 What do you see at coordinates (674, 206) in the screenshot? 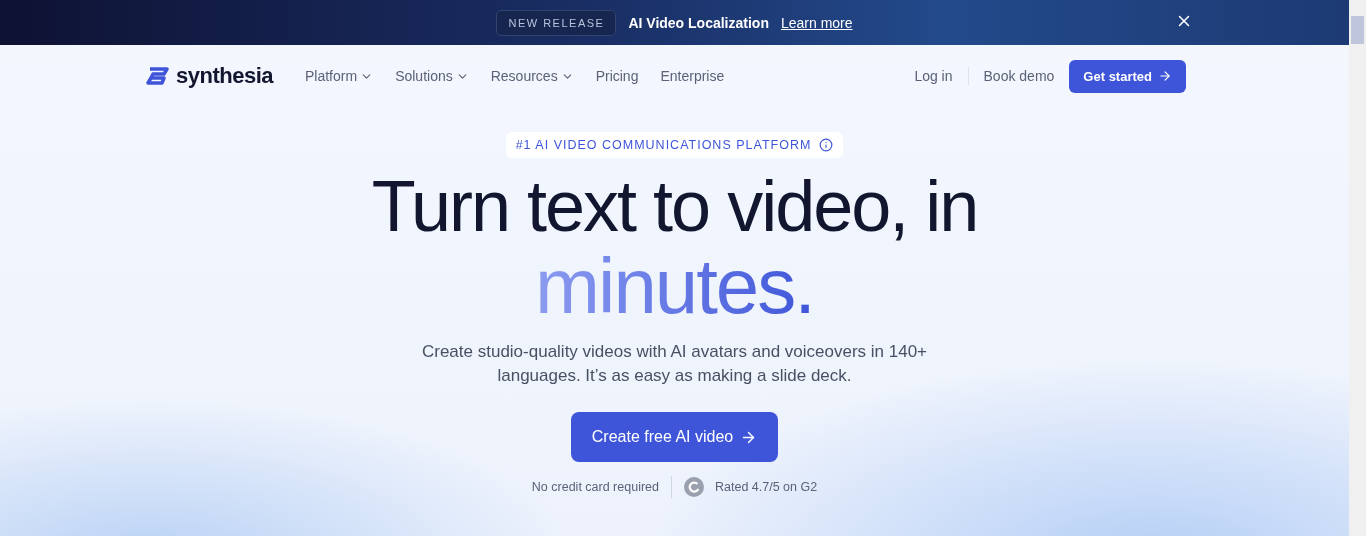
I see `headline: Turn text to video, in` at bounding box center [674, 206].